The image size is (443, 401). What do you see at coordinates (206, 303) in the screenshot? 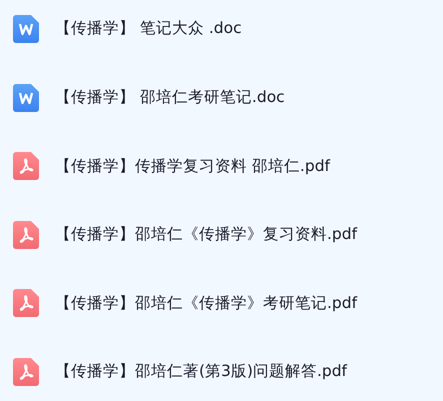
I see `file-name: 【传播学】邵培仁《传播学》考研笔记.pdf` at bounding box center [206, 303].